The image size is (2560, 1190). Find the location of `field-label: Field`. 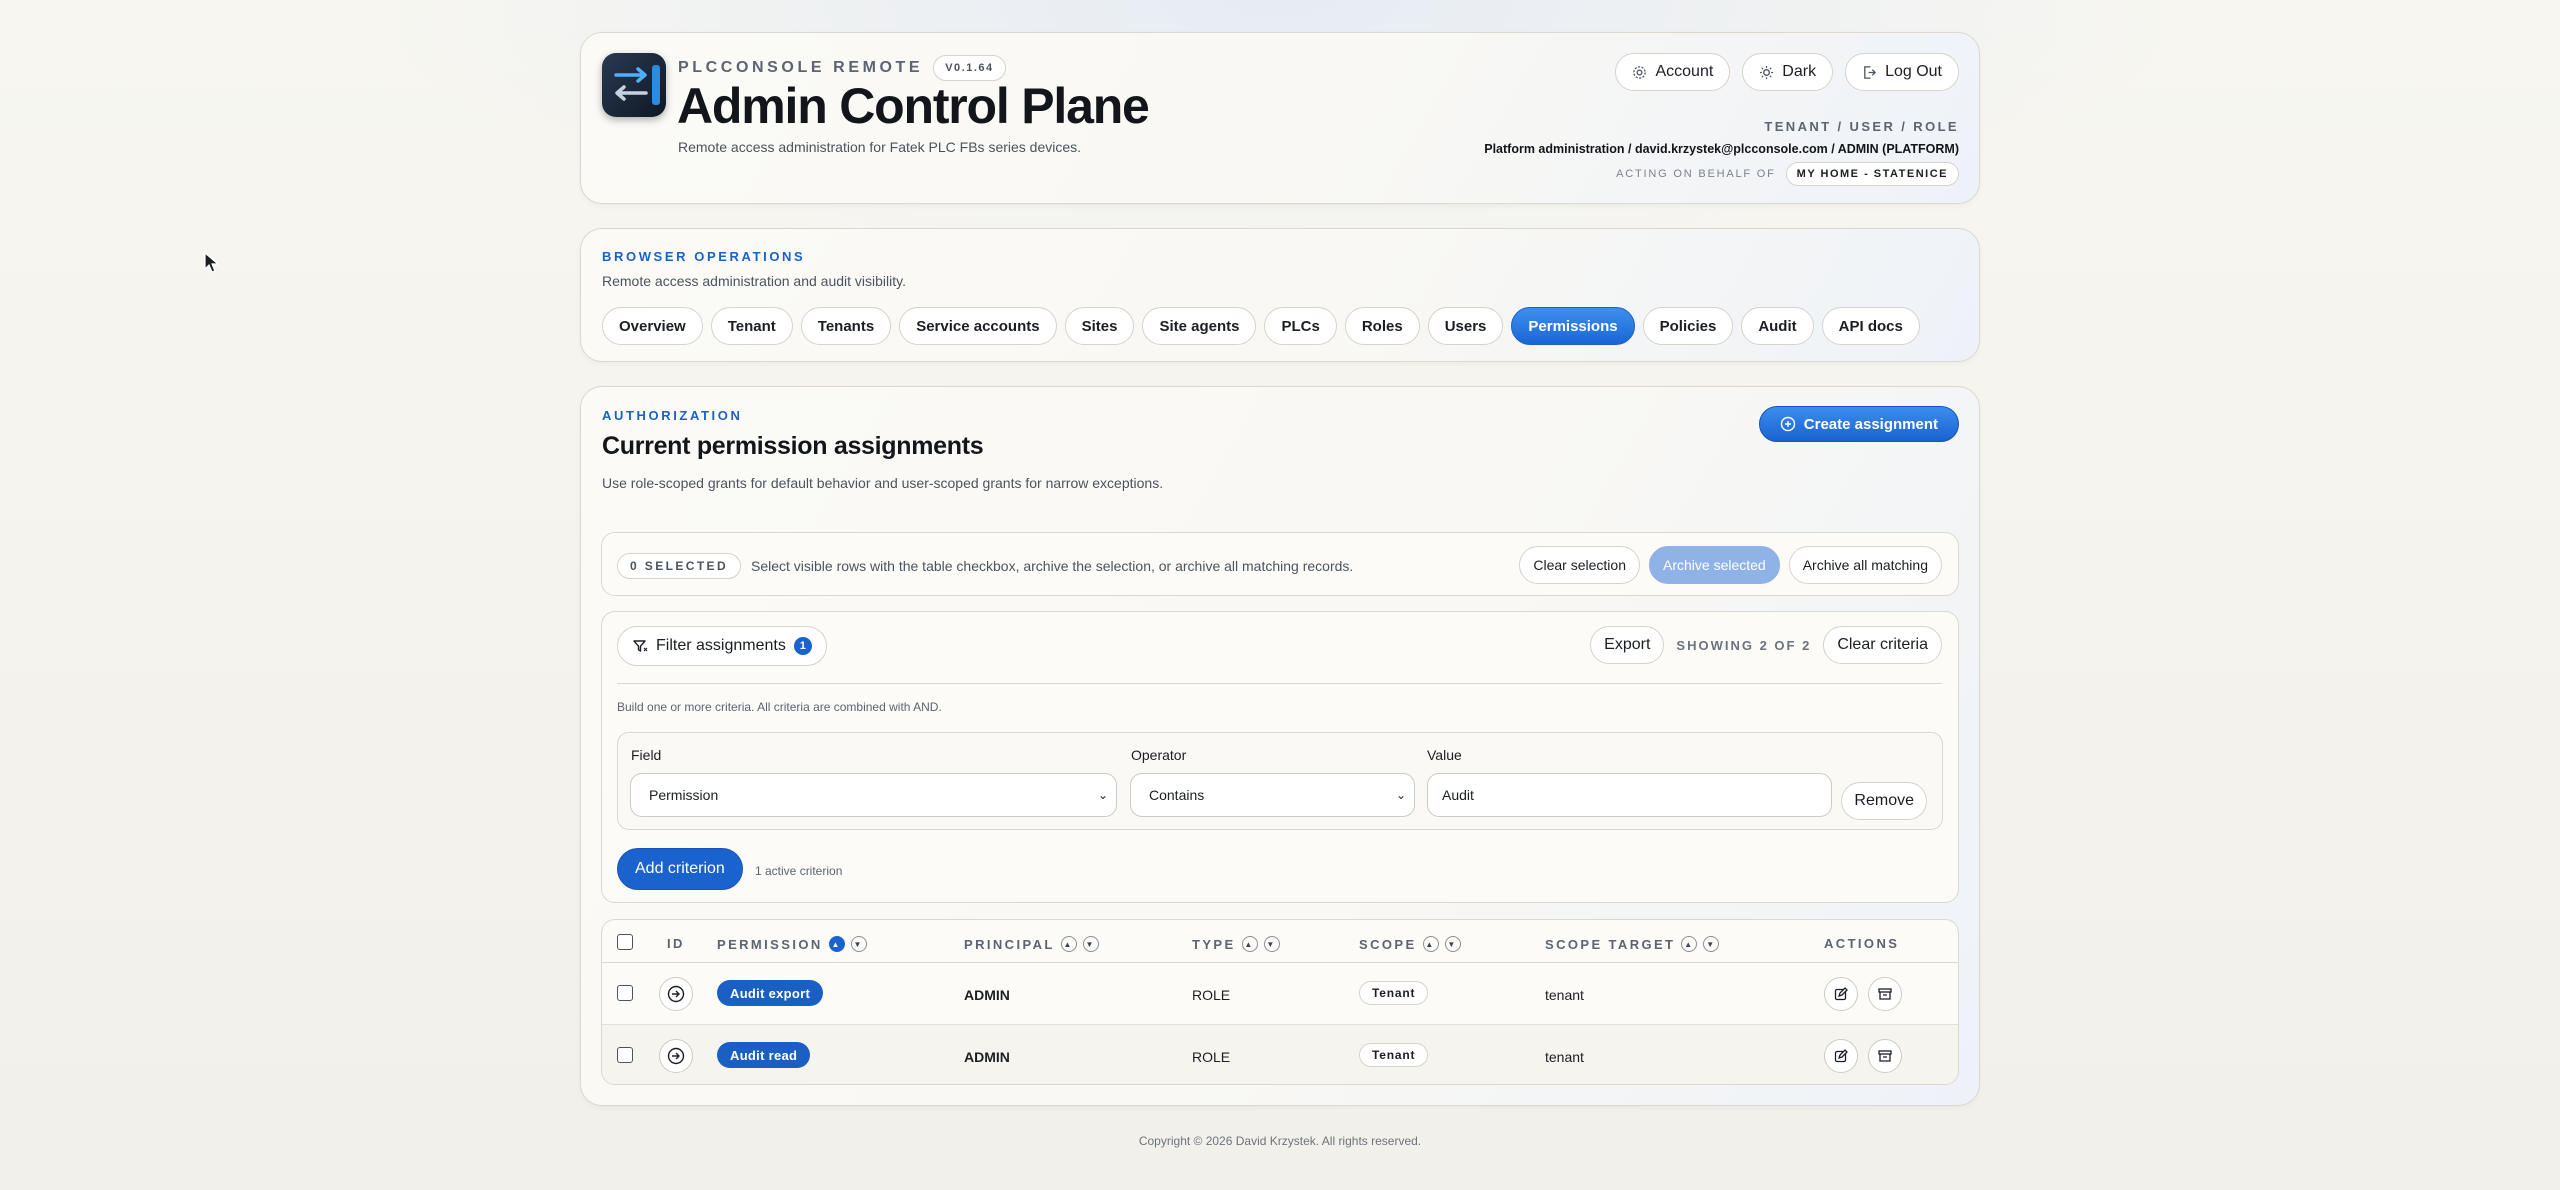

field-label: Field is located at coordinates (646, 755).